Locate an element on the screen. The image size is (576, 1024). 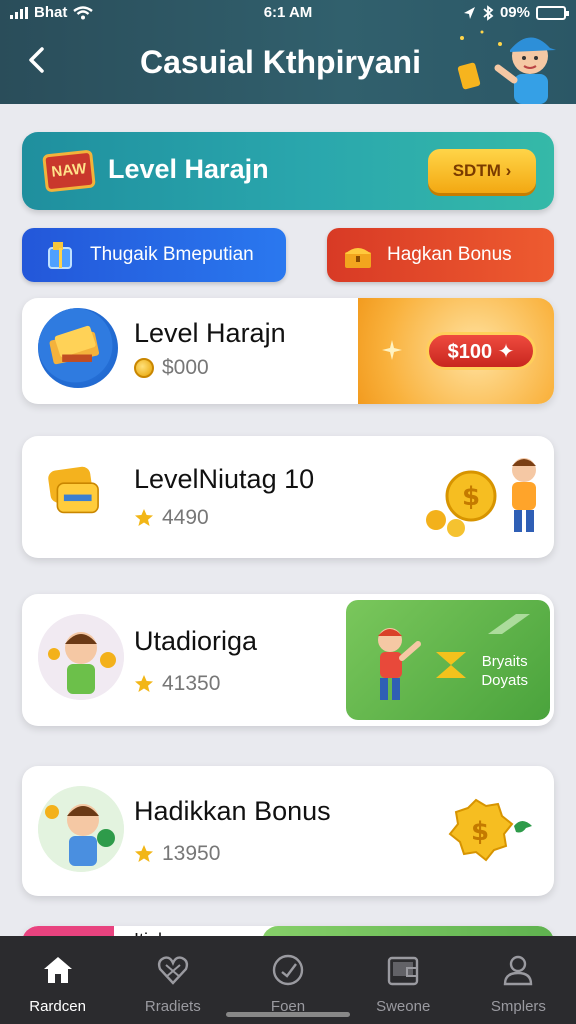
upgrade-button-label: Thugaik Bmeputian is located at coordinates (172, 254).